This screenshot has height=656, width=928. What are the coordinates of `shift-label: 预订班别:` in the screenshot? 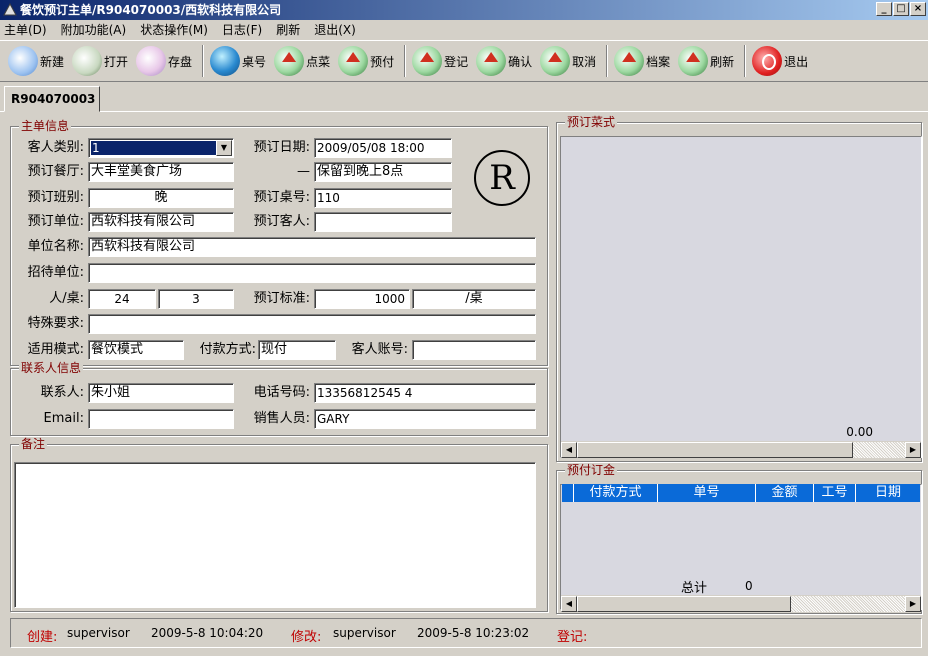 It's located at (55, 197).